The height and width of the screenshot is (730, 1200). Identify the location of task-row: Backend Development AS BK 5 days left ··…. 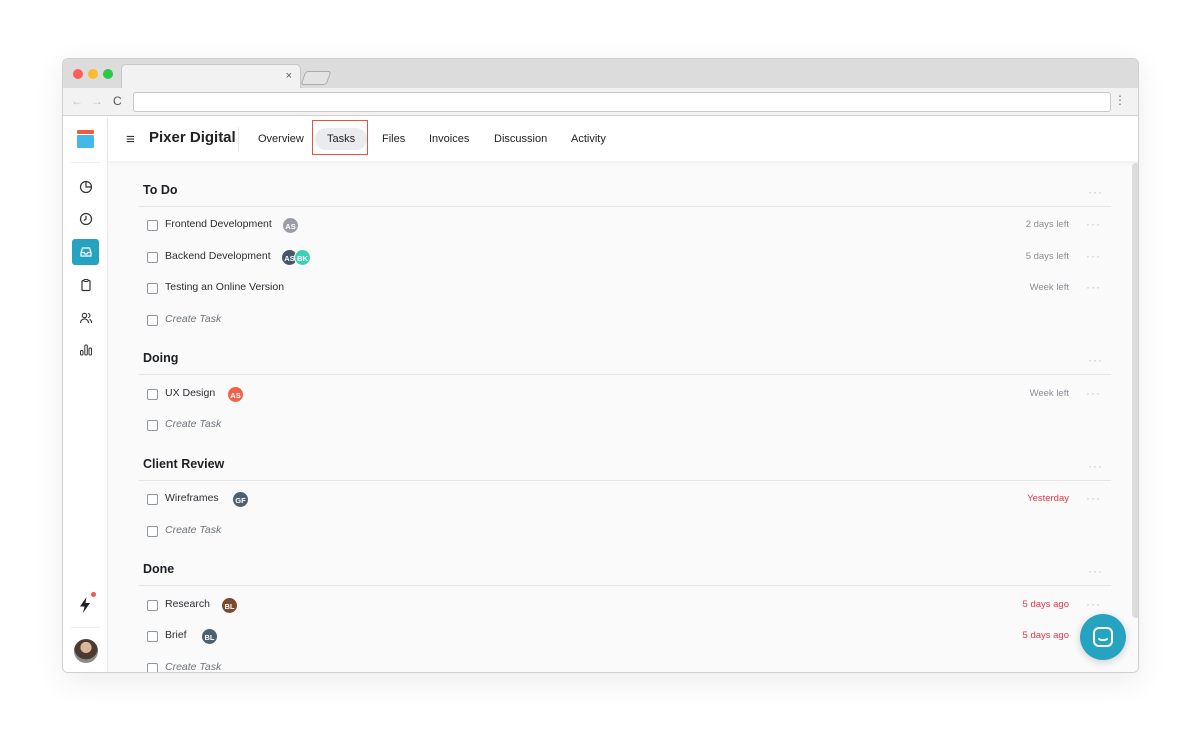
(629, 258).